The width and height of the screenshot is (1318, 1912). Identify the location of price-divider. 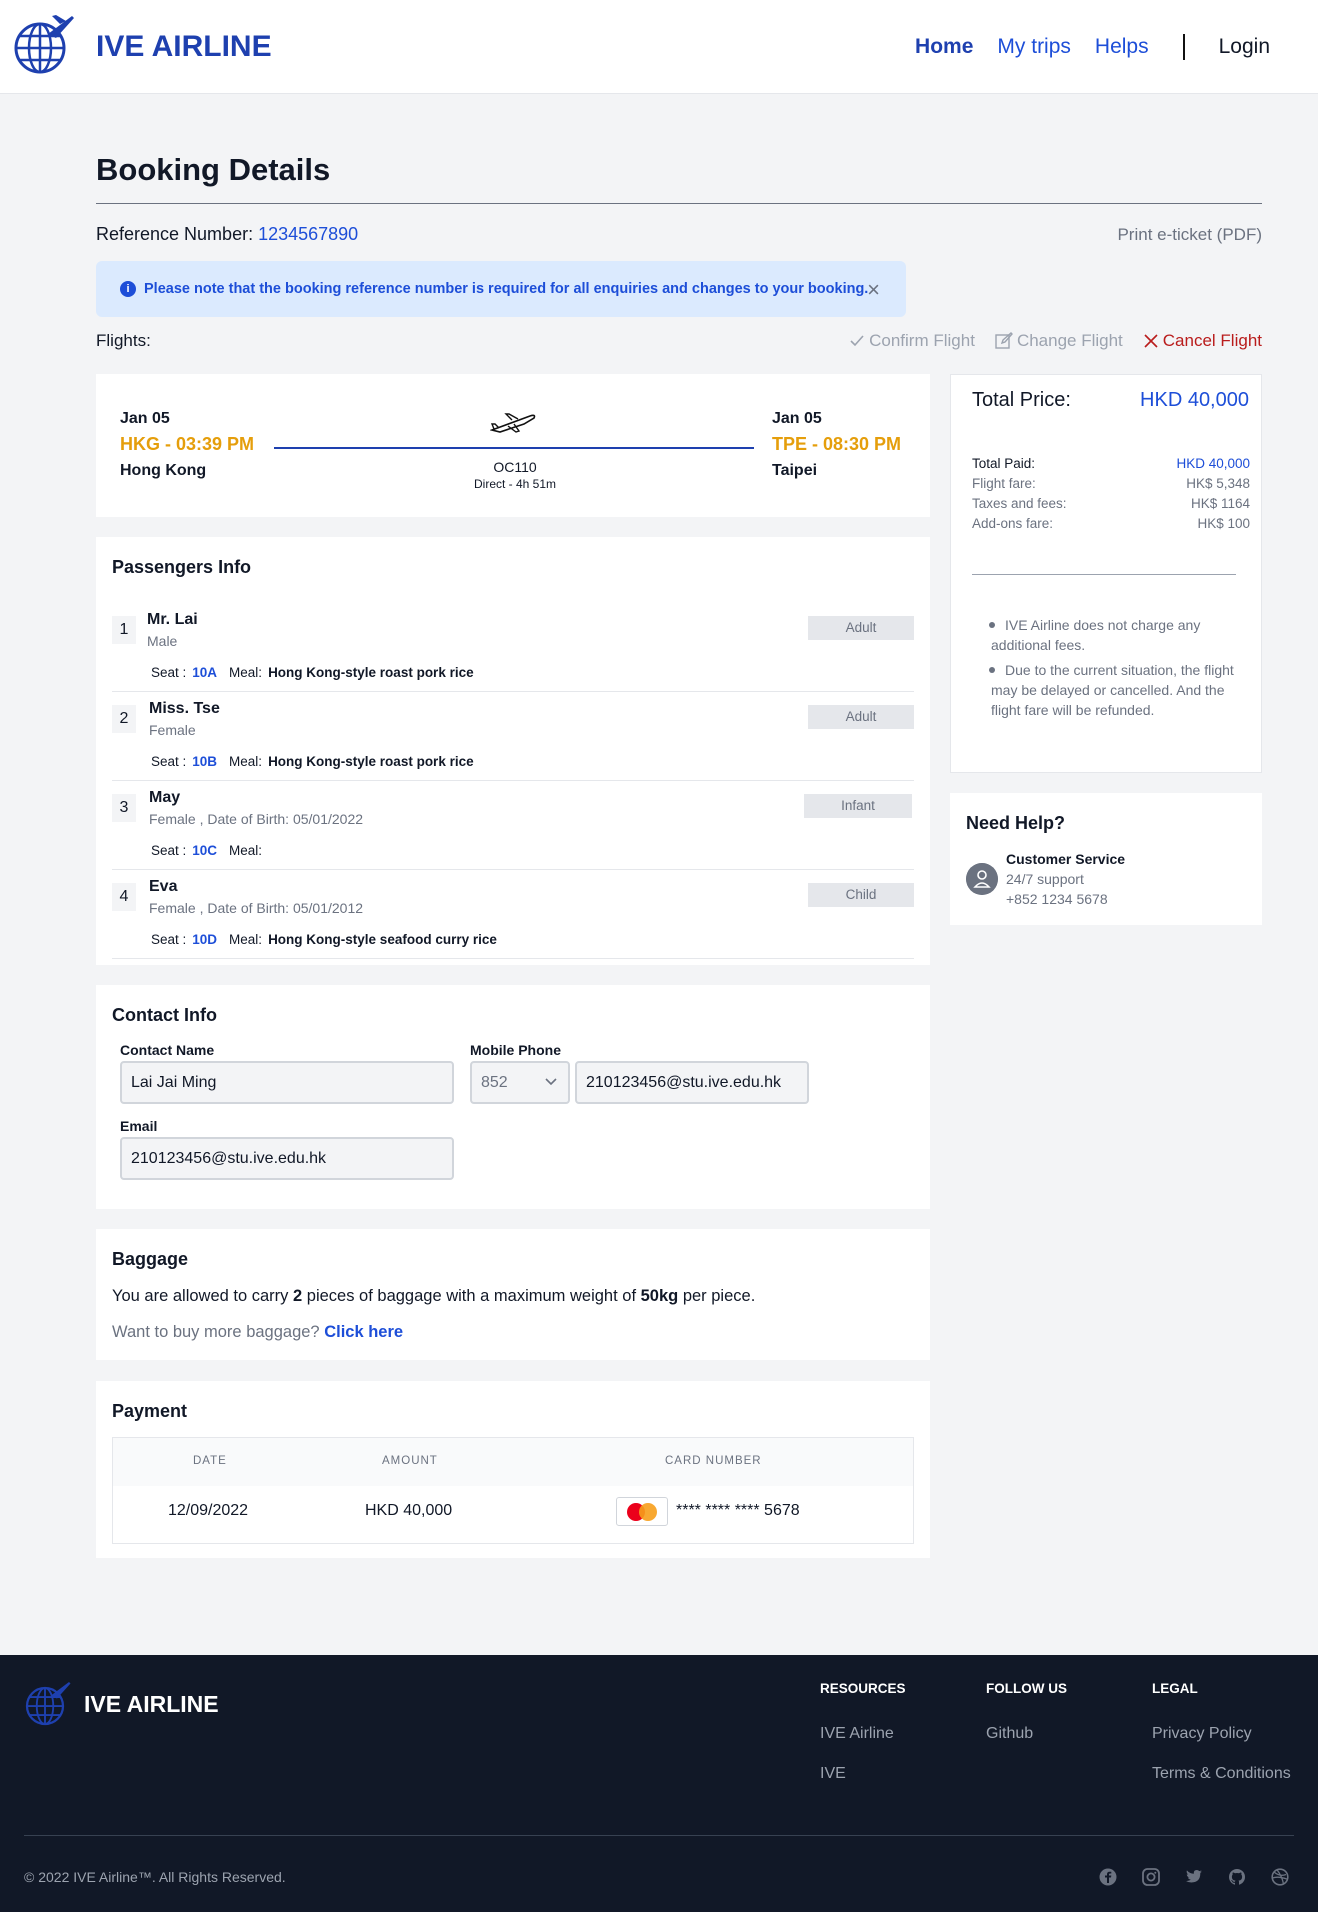
(1104, 574).